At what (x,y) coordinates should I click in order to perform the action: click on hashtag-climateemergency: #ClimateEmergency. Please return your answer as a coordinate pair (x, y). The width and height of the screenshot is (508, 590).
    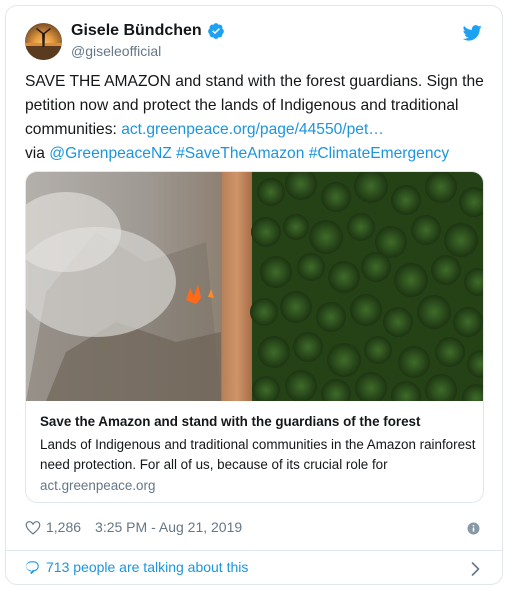
    Looking at the image, I should click on (379, 153).